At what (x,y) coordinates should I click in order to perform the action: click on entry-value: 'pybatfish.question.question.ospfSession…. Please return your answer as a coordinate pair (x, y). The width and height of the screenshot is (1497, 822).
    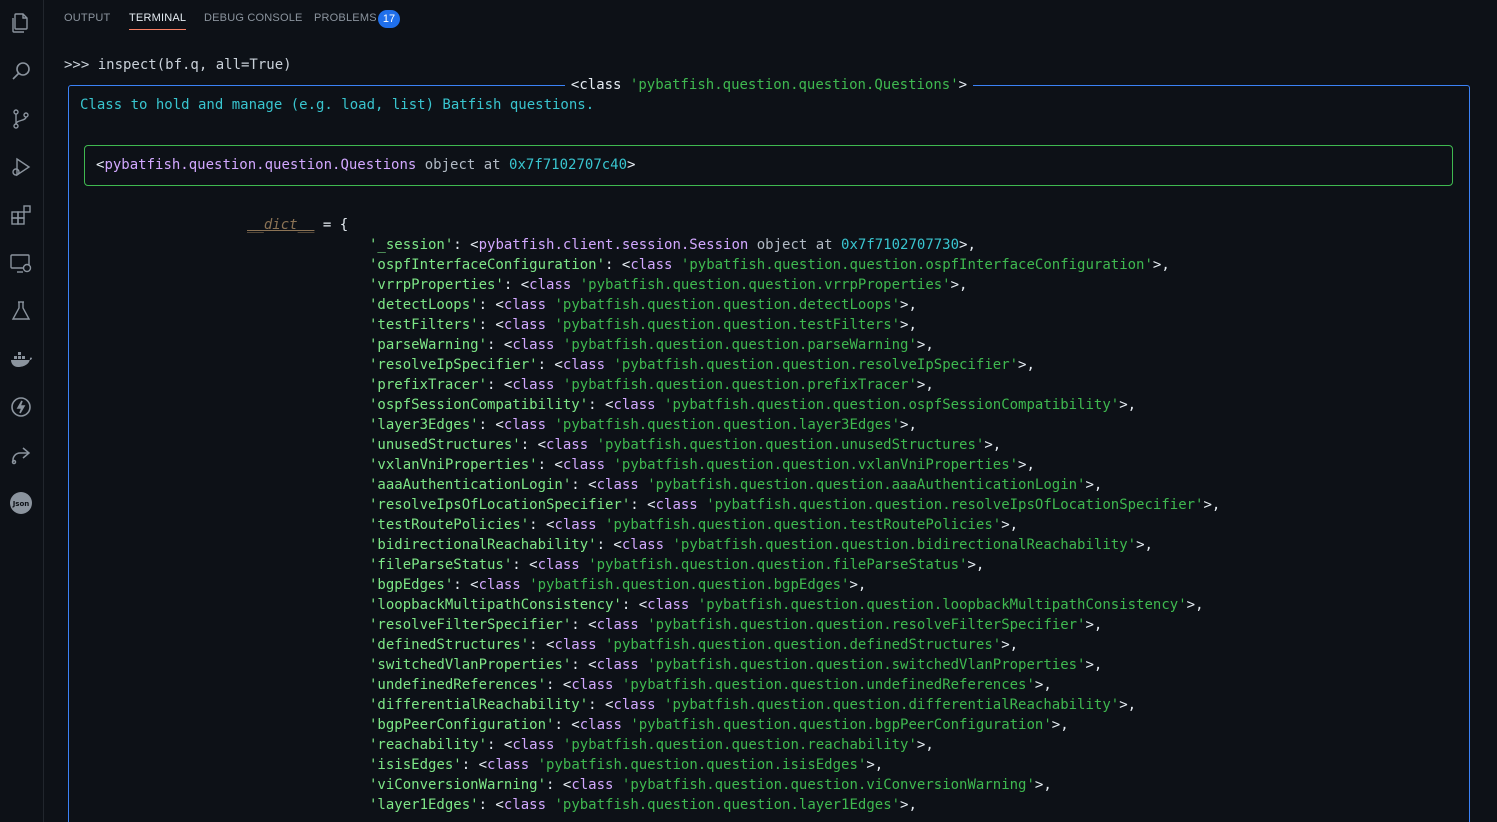
    Looking at the image, I should click on (892, 405).